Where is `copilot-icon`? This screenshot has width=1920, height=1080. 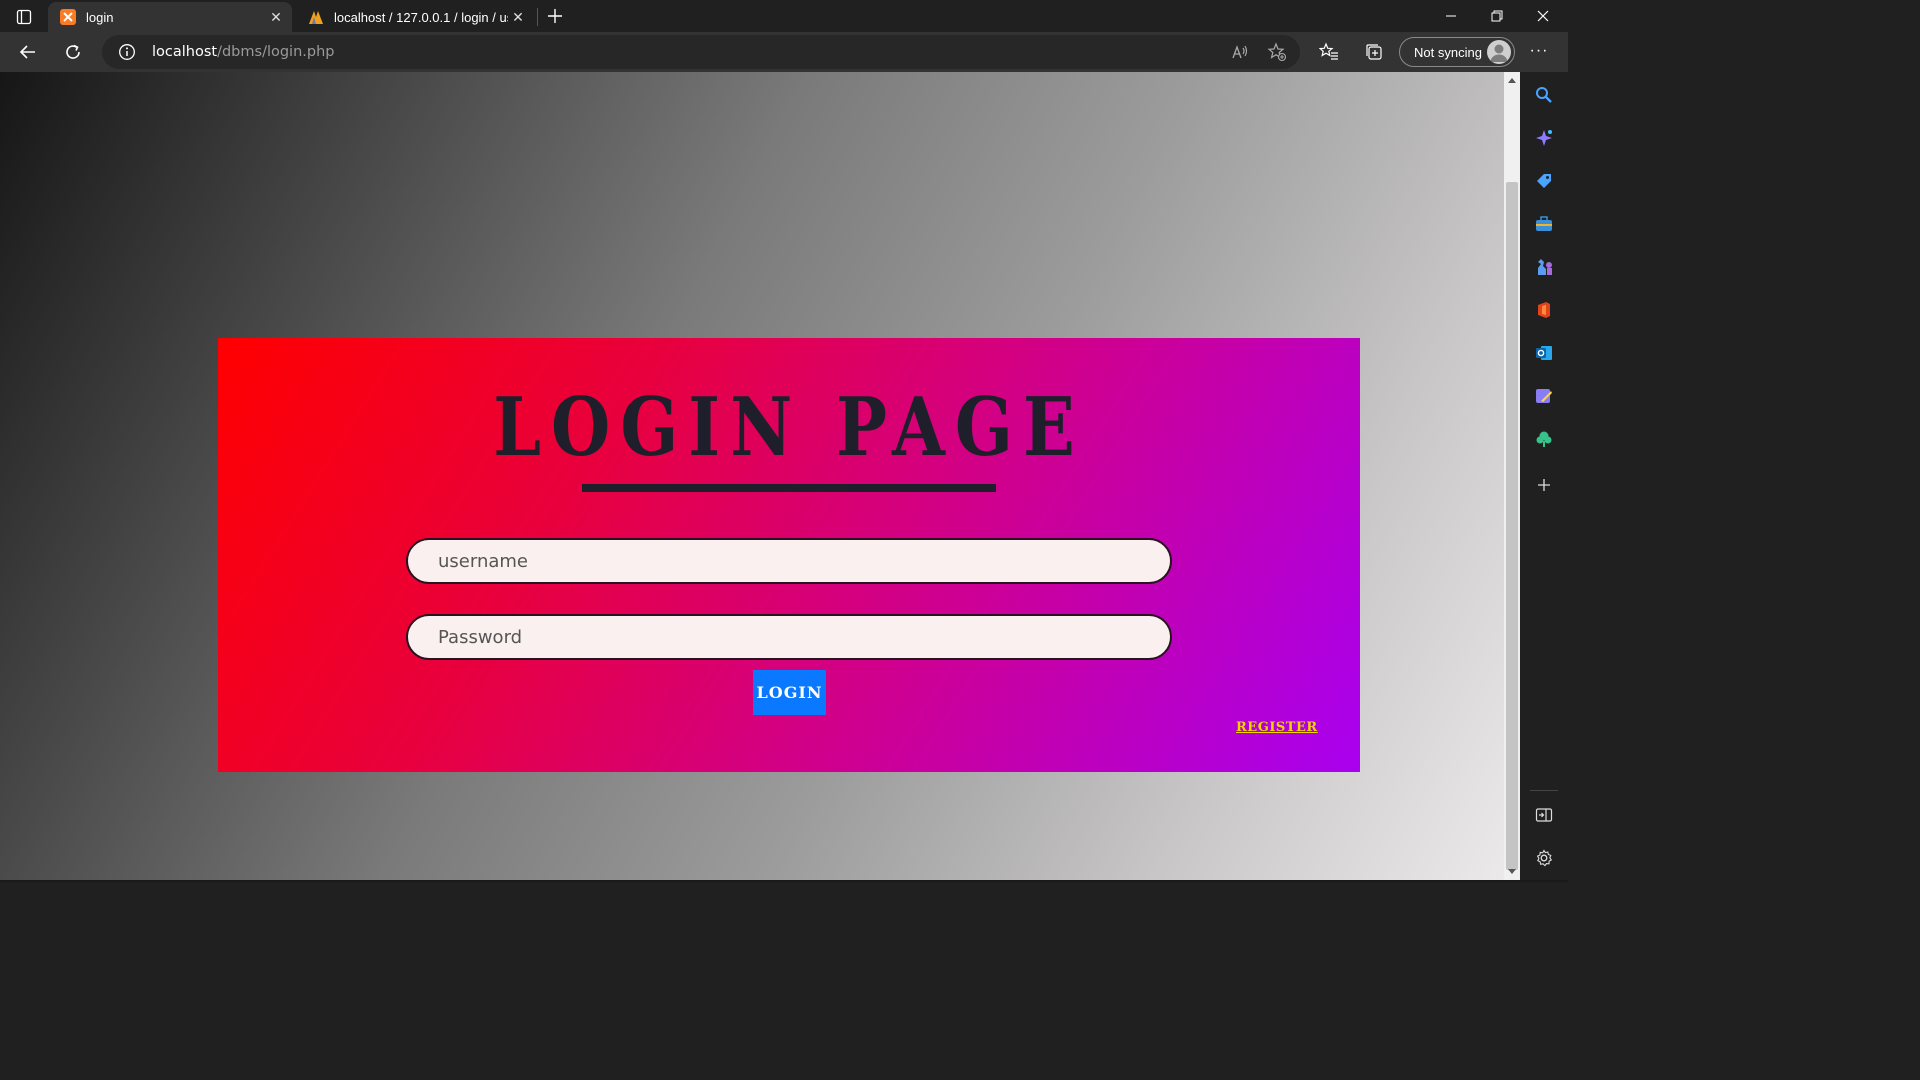
copilot-icon is located at coordinates (1544, 138).